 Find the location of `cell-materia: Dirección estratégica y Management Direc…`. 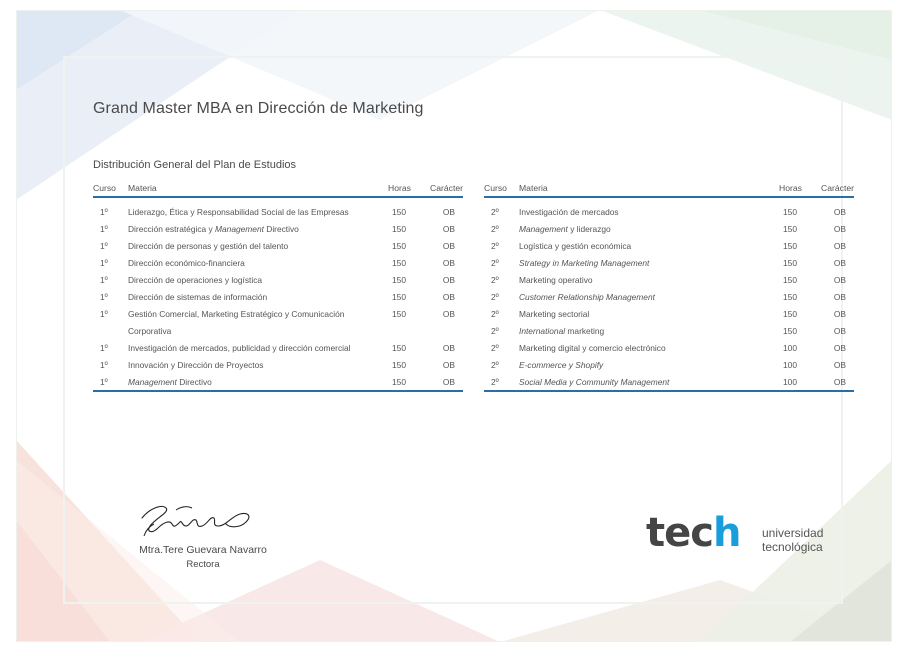

cell-materia: Dirección estratégica y Management Direc… is located at coordinates (213, 228).